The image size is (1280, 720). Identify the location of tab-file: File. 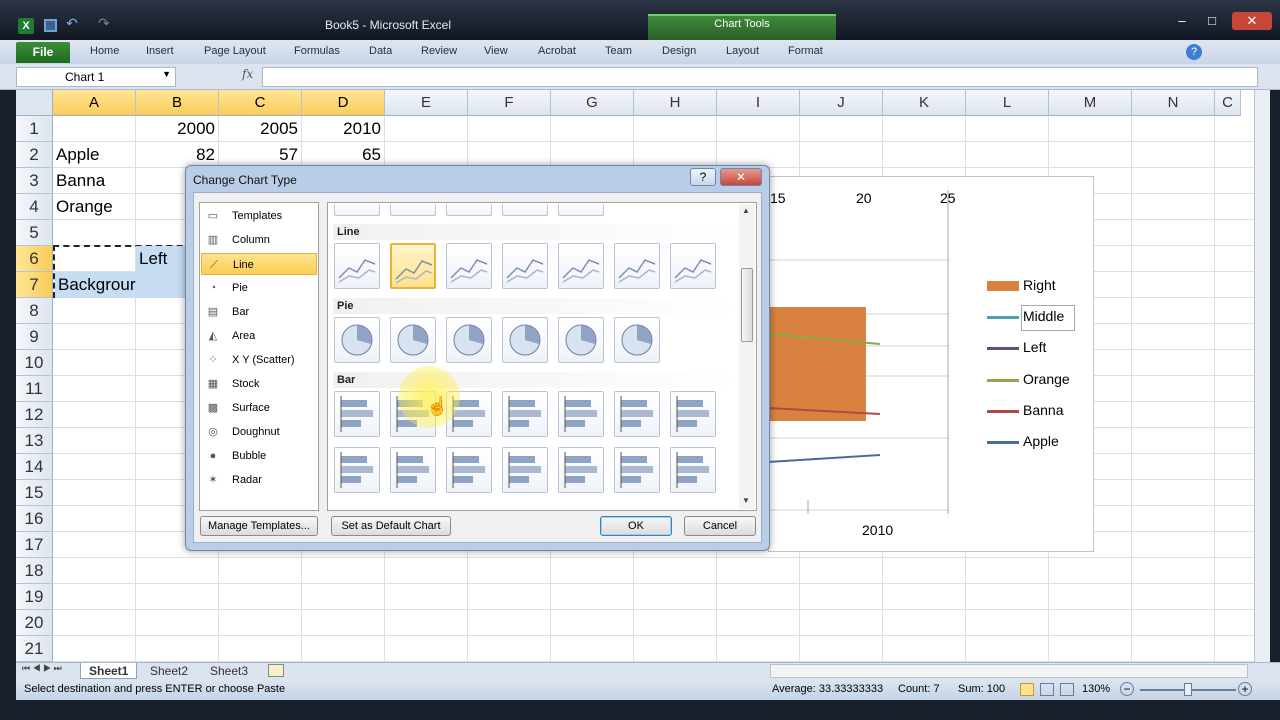
(43, 52).